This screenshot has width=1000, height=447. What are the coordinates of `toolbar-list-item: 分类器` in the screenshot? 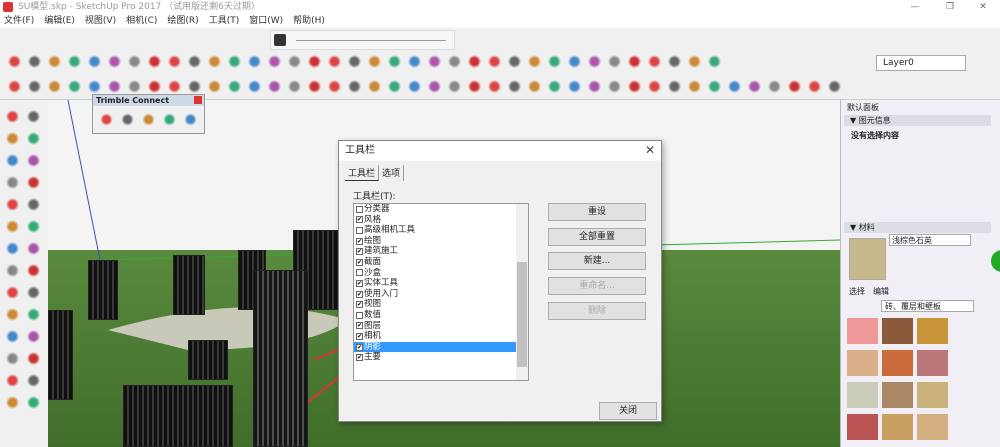 It's located at (436, 209).